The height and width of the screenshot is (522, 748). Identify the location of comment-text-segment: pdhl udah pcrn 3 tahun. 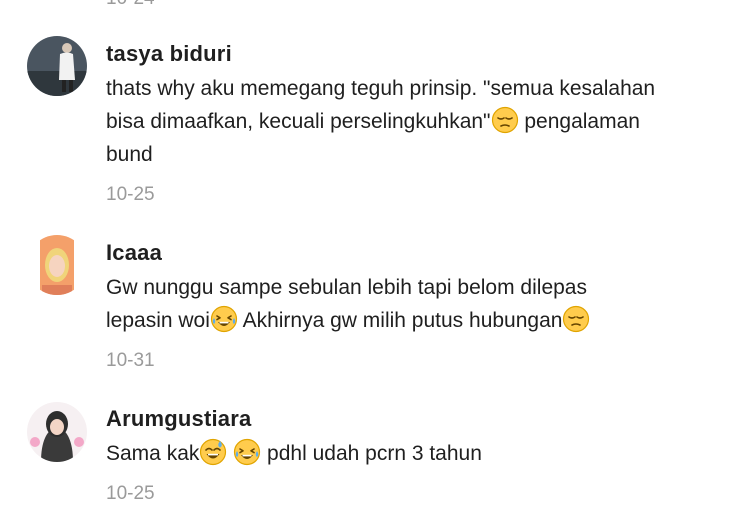
(371, 453).